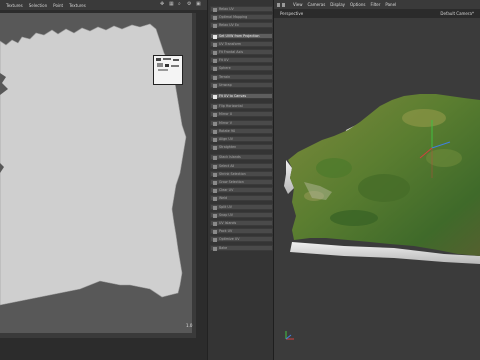 This screenshot has width=480, height=360. What do you see at coordinates (226, 139) in the screenshot?
I see `command-label: Align UV` at bounding box center [226, 139].